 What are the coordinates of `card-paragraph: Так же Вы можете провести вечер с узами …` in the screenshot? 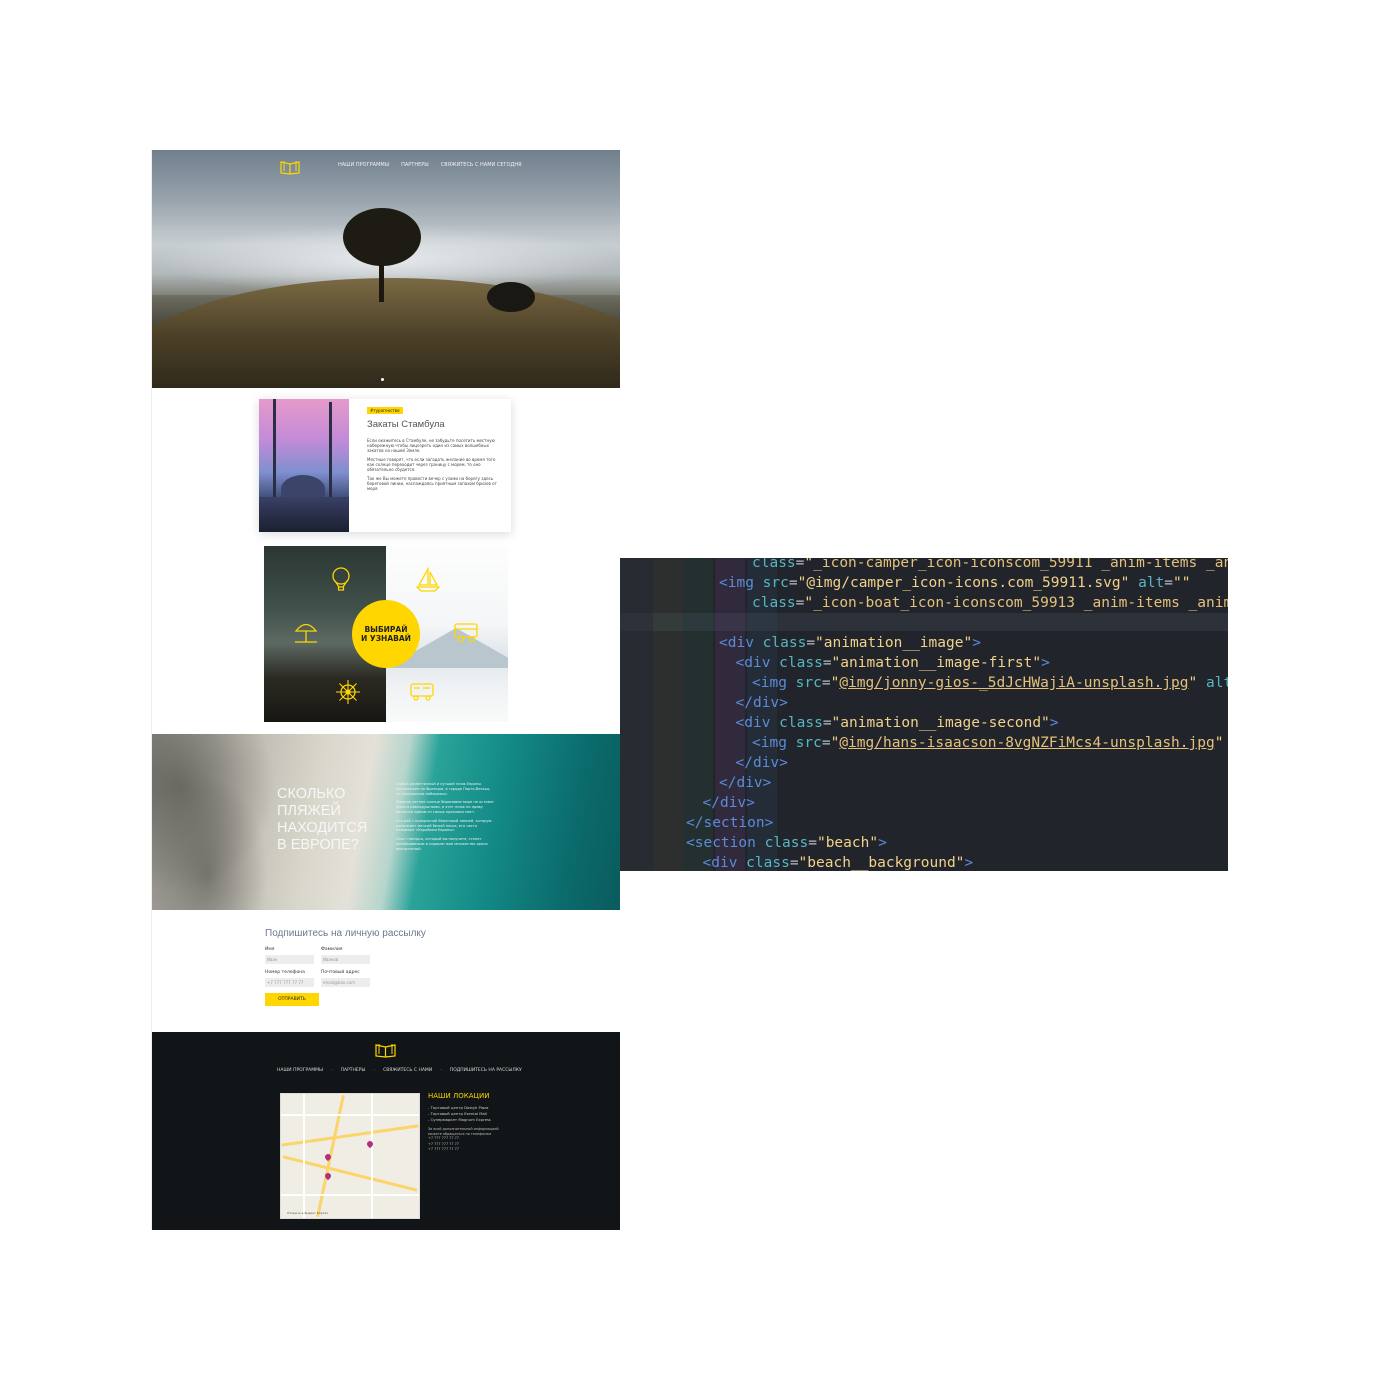 It's located at (432, 483).